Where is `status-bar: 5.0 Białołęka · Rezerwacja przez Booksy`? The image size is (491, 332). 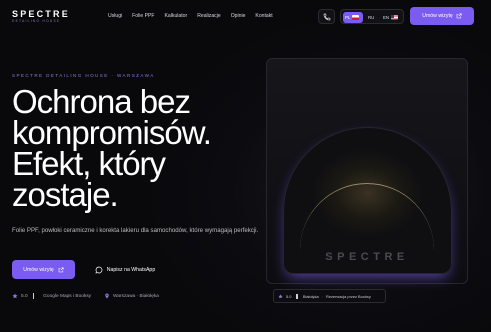
status-bar: 5.0 Białołęka · Rezerwacja przez Booksy is located at coordinates (329, 296).